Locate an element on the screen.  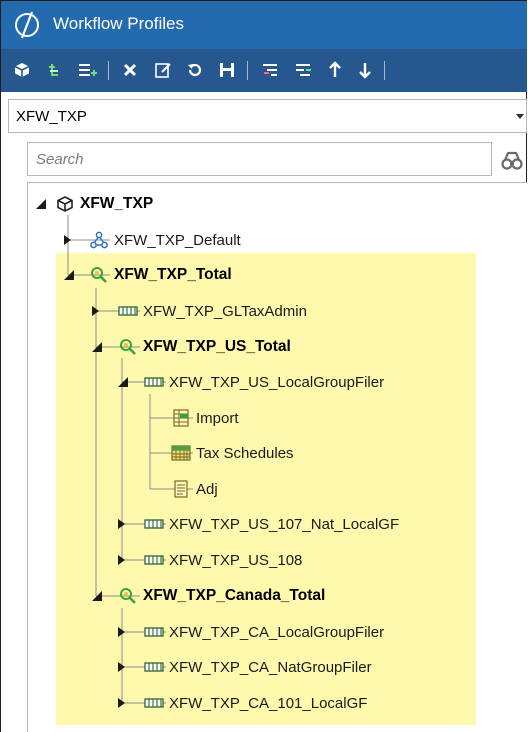
tree-node: XFW_TXP_Canada_Total is located at coordinates (221, 596).